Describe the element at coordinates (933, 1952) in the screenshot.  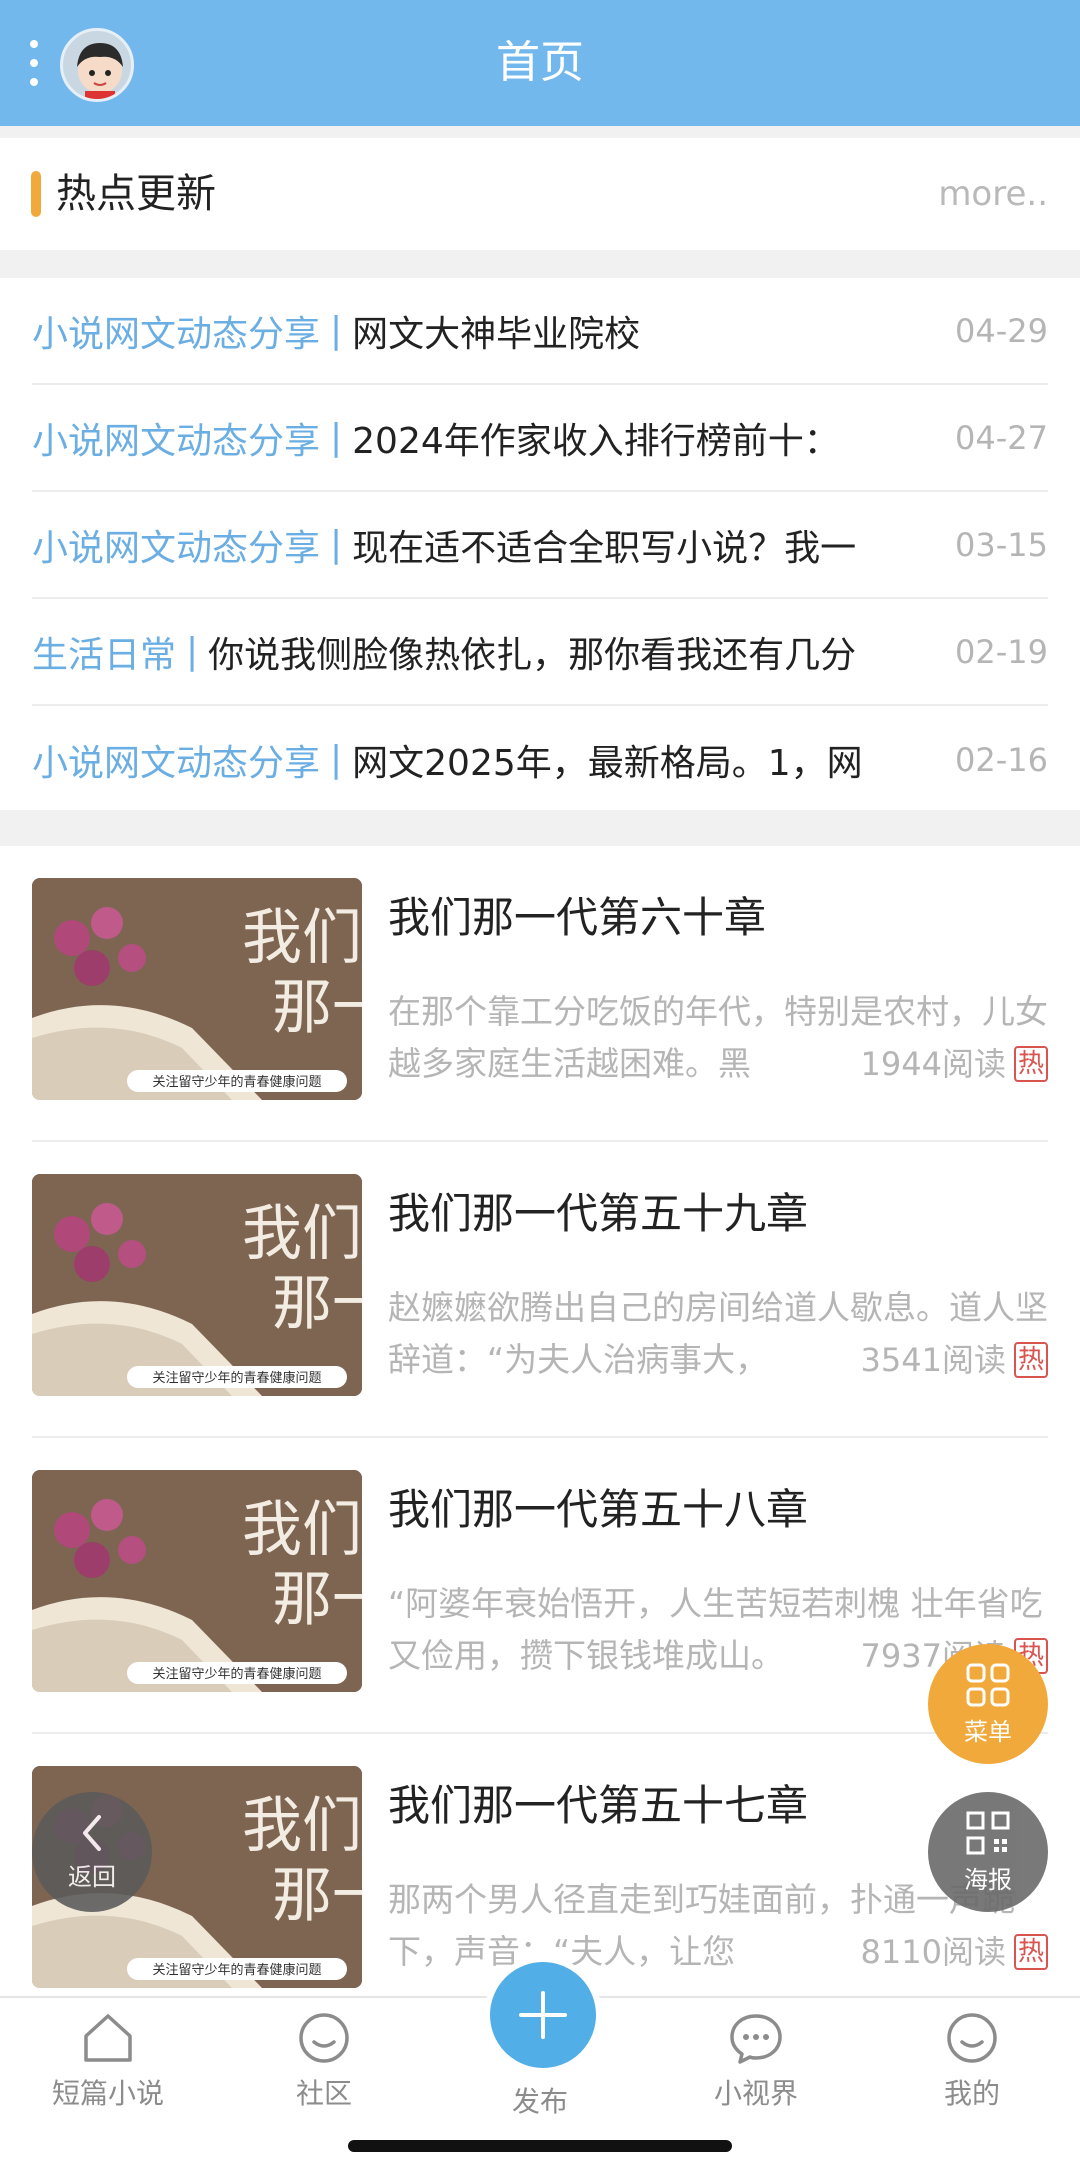
I see `read-count: 8110阅读` at that location.